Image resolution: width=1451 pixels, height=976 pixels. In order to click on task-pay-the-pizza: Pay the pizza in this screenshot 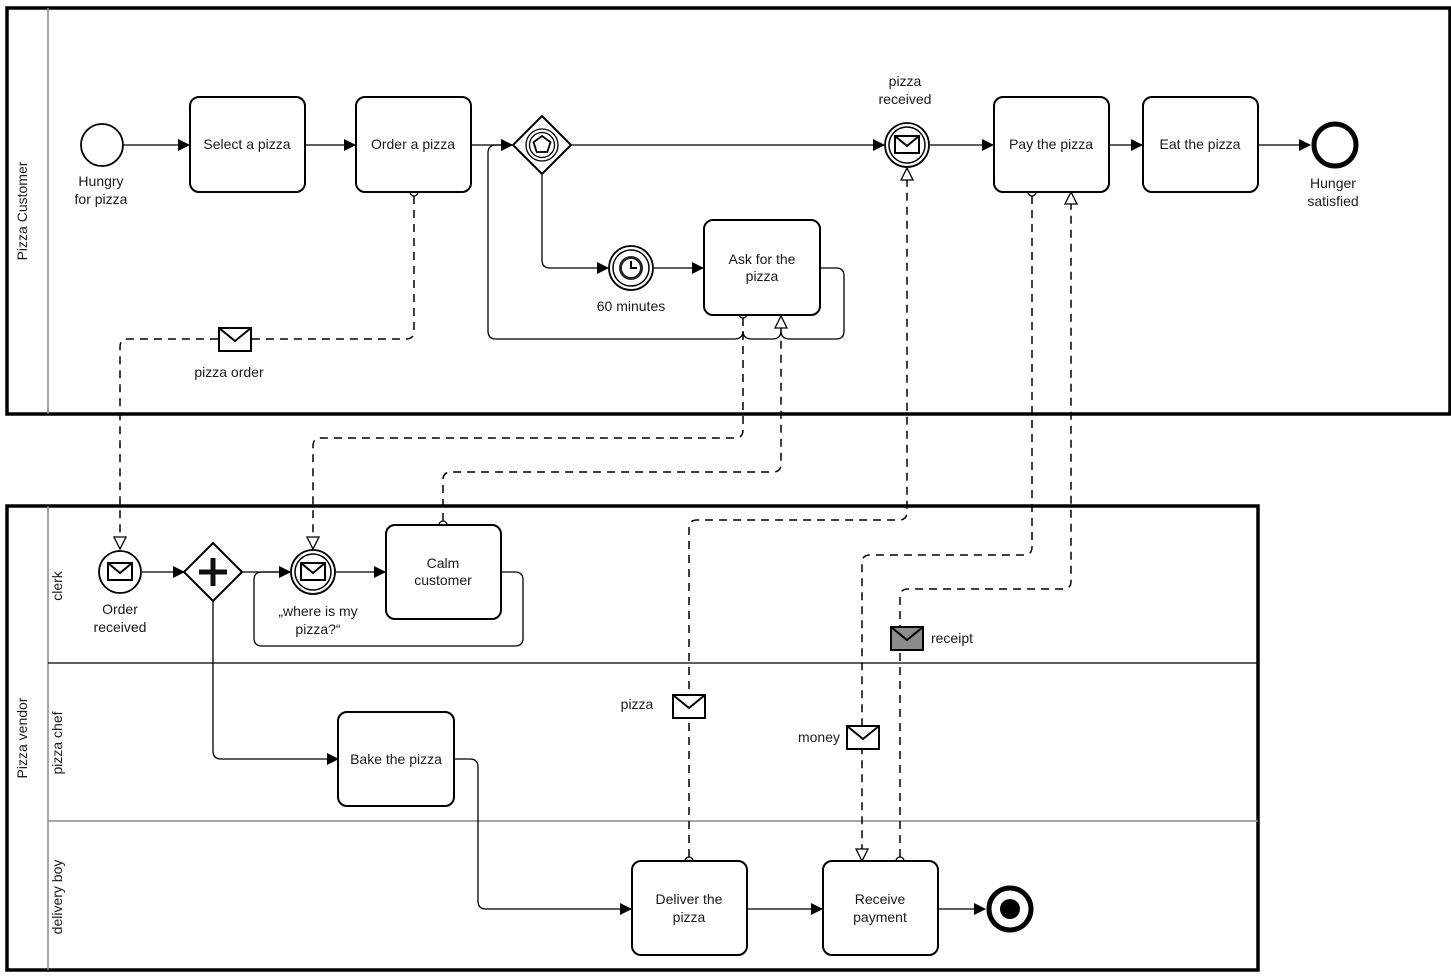, I will do `click(1051, 144)`.